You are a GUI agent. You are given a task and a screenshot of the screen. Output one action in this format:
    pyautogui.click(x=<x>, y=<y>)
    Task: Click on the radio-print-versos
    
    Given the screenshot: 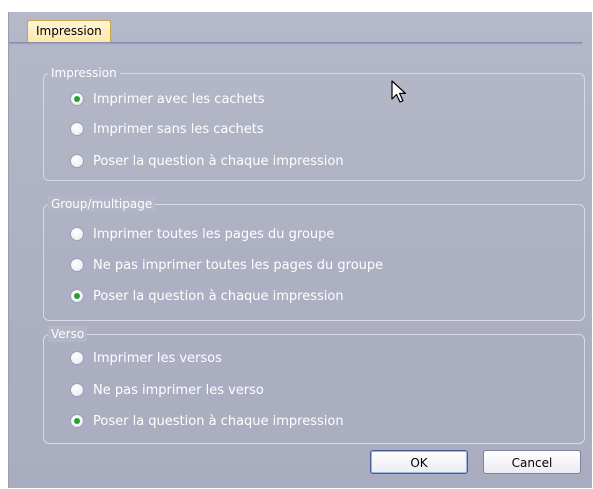 What is the action you would take?
    pyautogui.click(x=77, y=358)
    